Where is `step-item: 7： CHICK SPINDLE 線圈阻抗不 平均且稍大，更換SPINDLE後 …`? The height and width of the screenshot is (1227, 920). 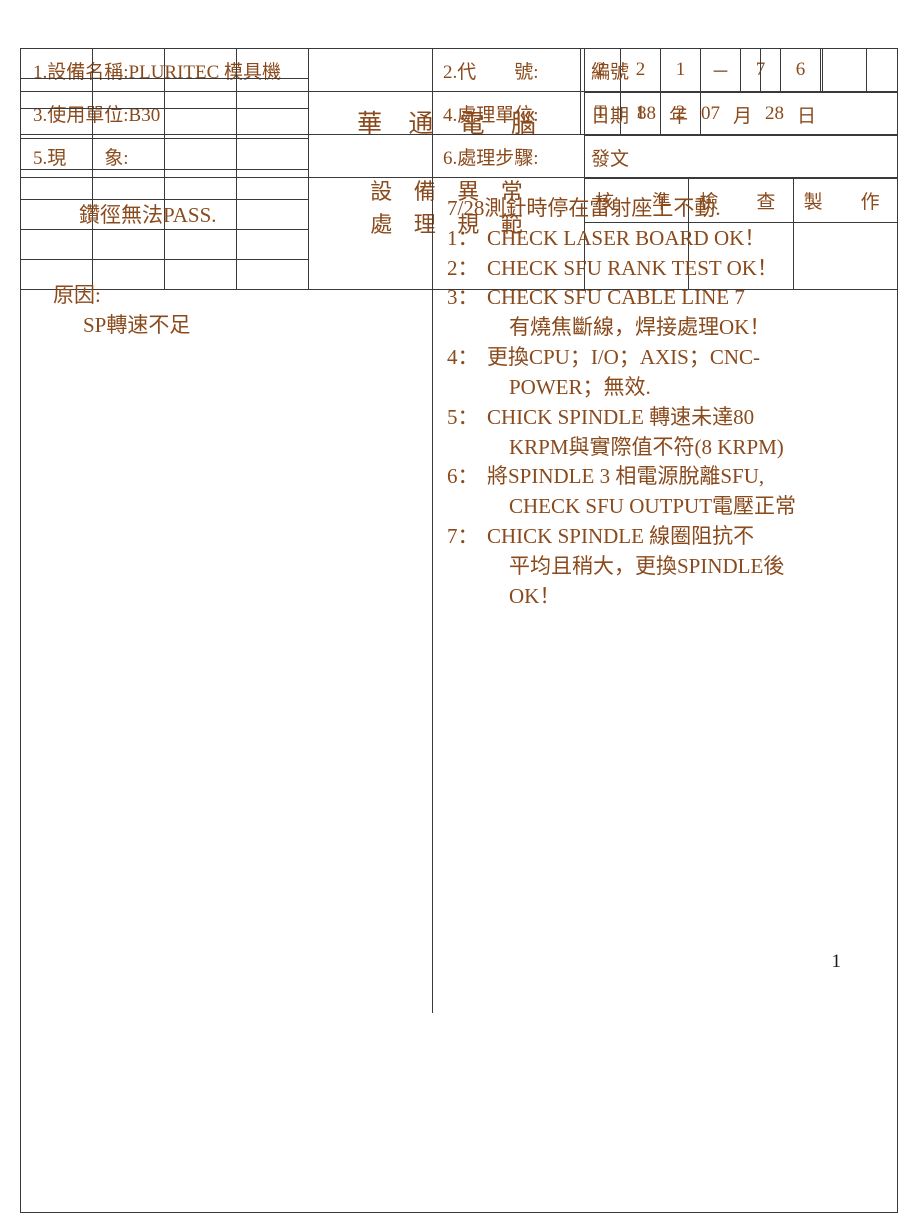 step-item: 7： CHICK SPINDLE 線圈阻抗不 平均且稍大，更換SPINDLE後 … is located at coordinates (667, 566).